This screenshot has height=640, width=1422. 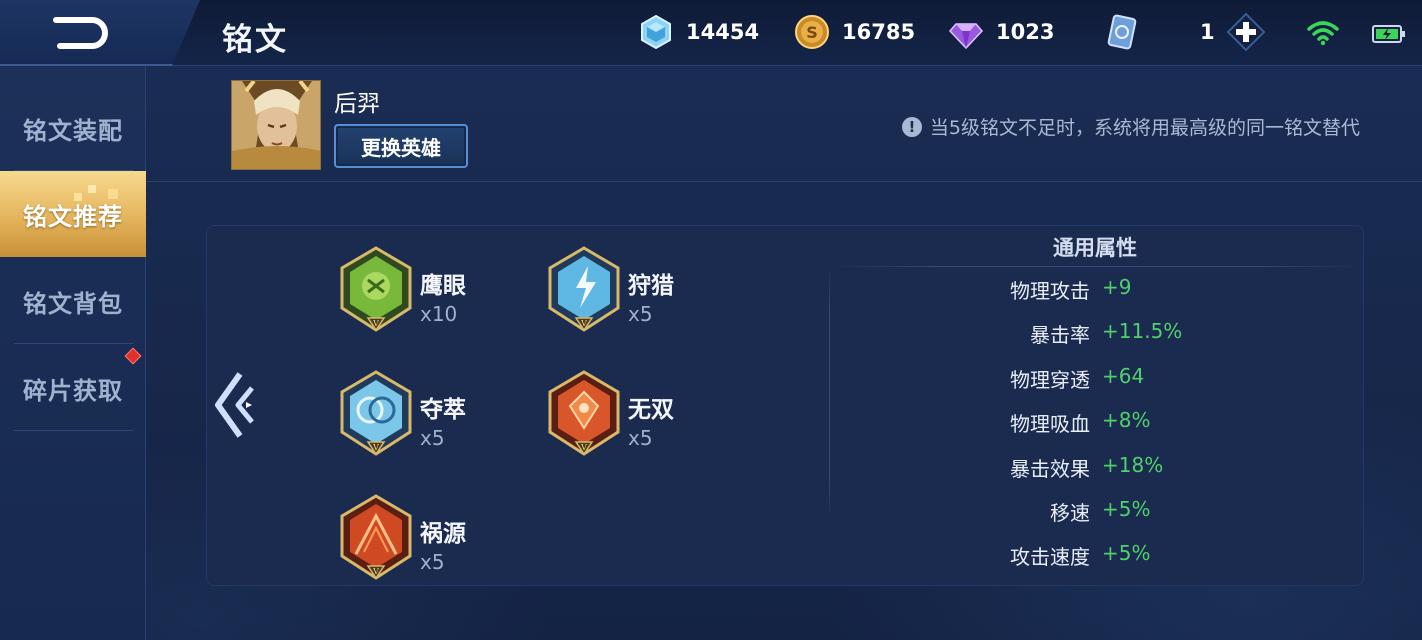 I want to click on attribute-value: +18%, so click(x=1133, y=465).